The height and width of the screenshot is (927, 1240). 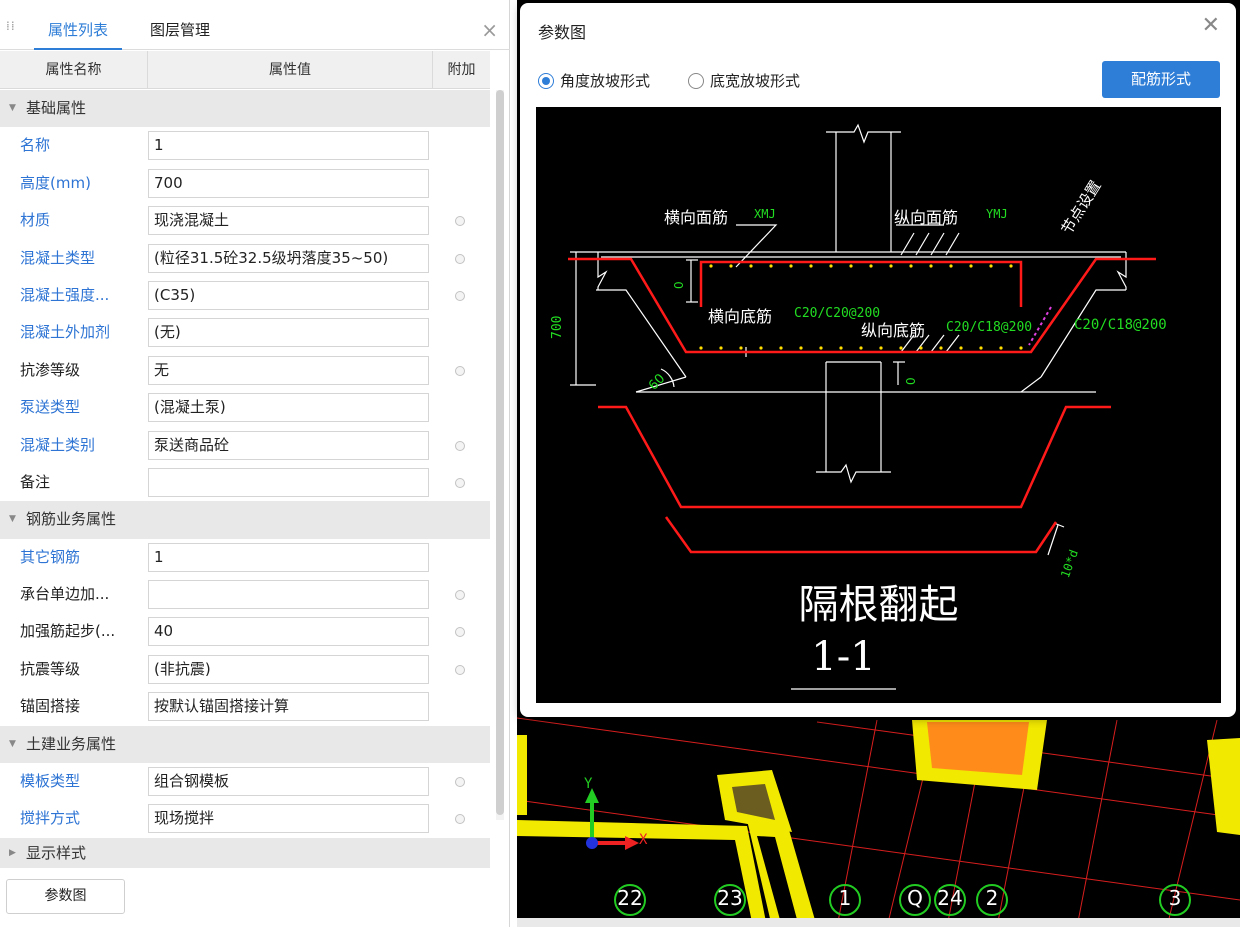 What do you see at coordinates (878, 605) in the screenshot?
I see `drawing-caption: 隔根翻起` at bounding box center [878, 605].